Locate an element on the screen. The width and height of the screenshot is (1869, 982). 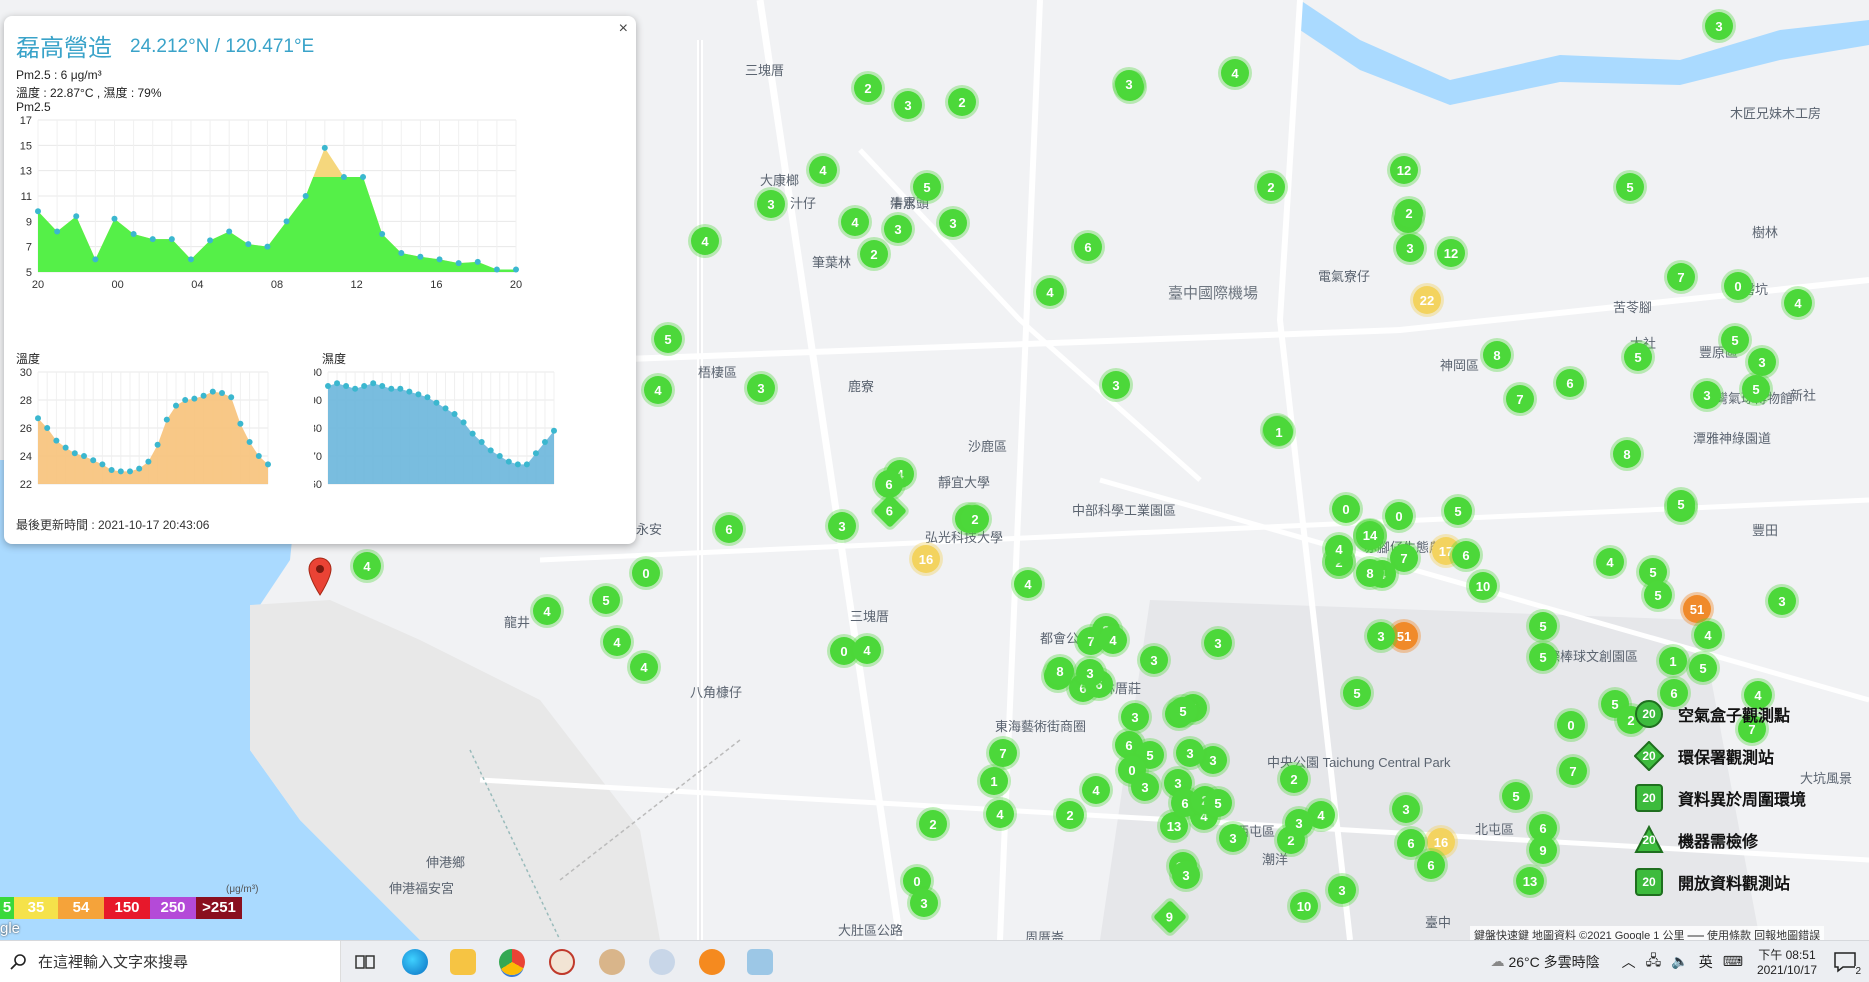
chevron-up-icon: ︿ is located at coordinates (1629, 962).